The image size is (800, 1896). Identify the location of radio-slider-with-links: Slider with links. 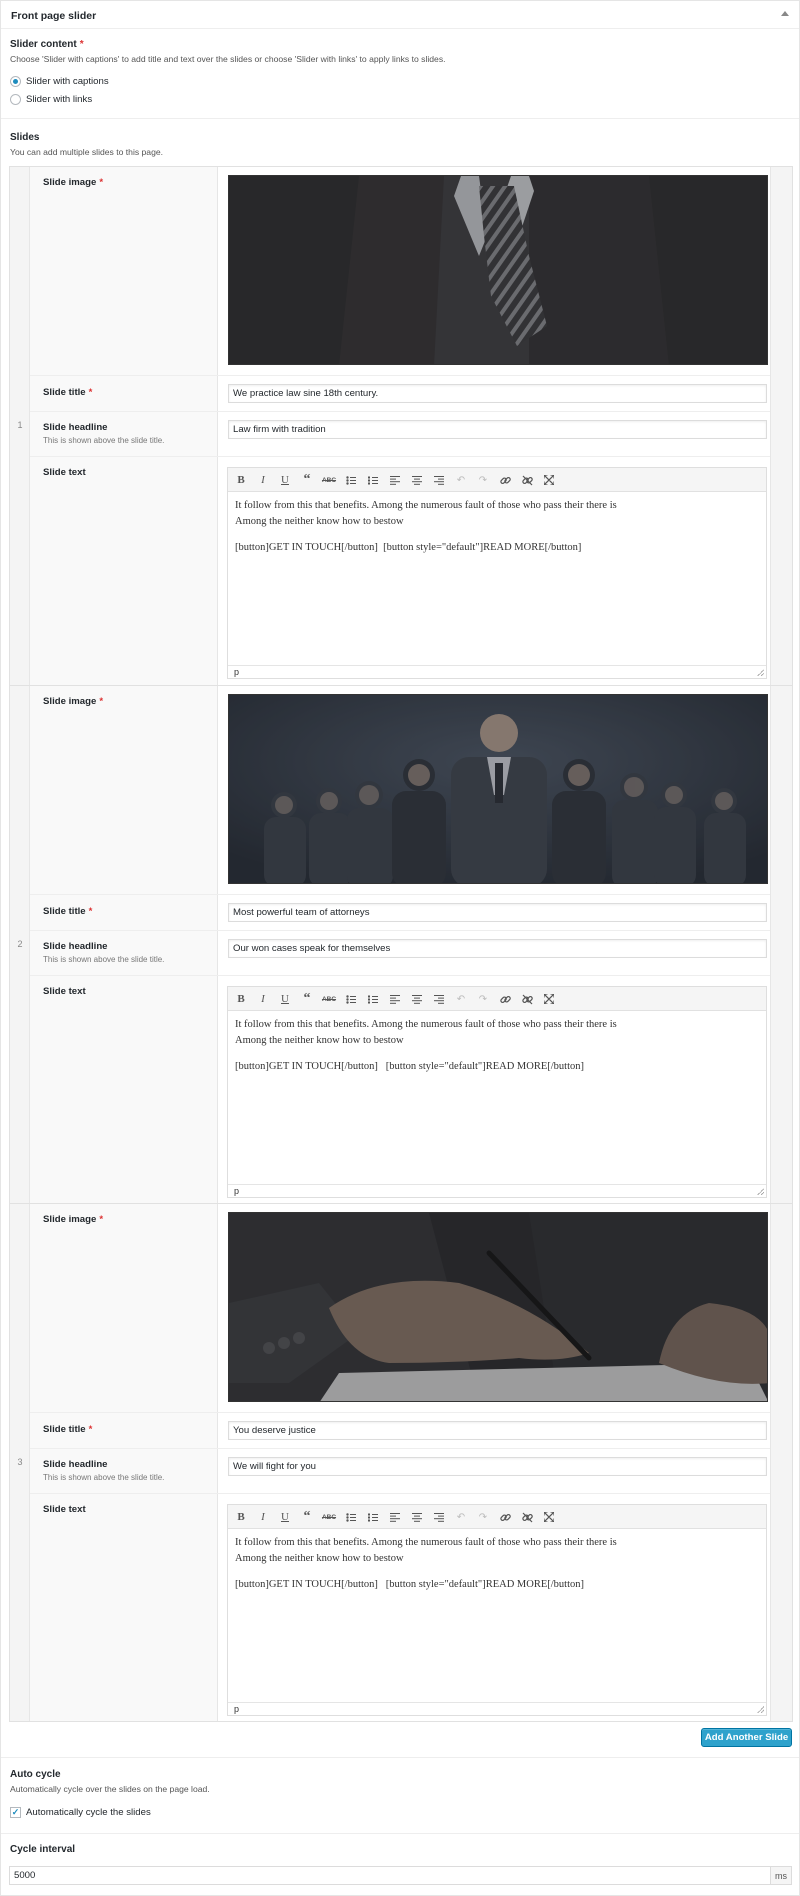
(51, 99).